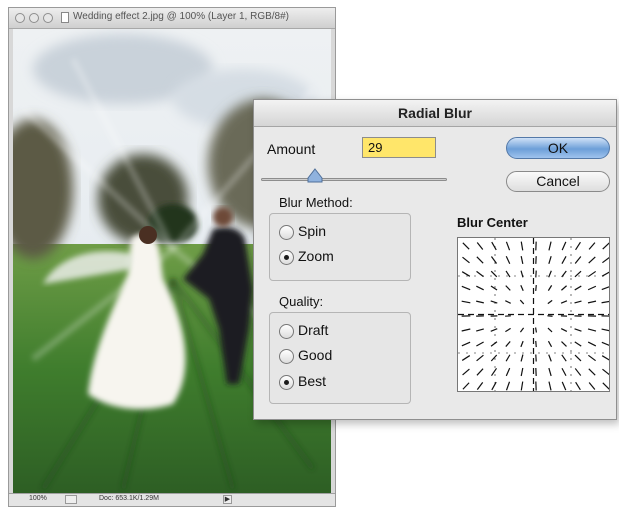 This screenshot has height=515, width=619. I want to click on radio-zoom-circle, so click(286, 257).